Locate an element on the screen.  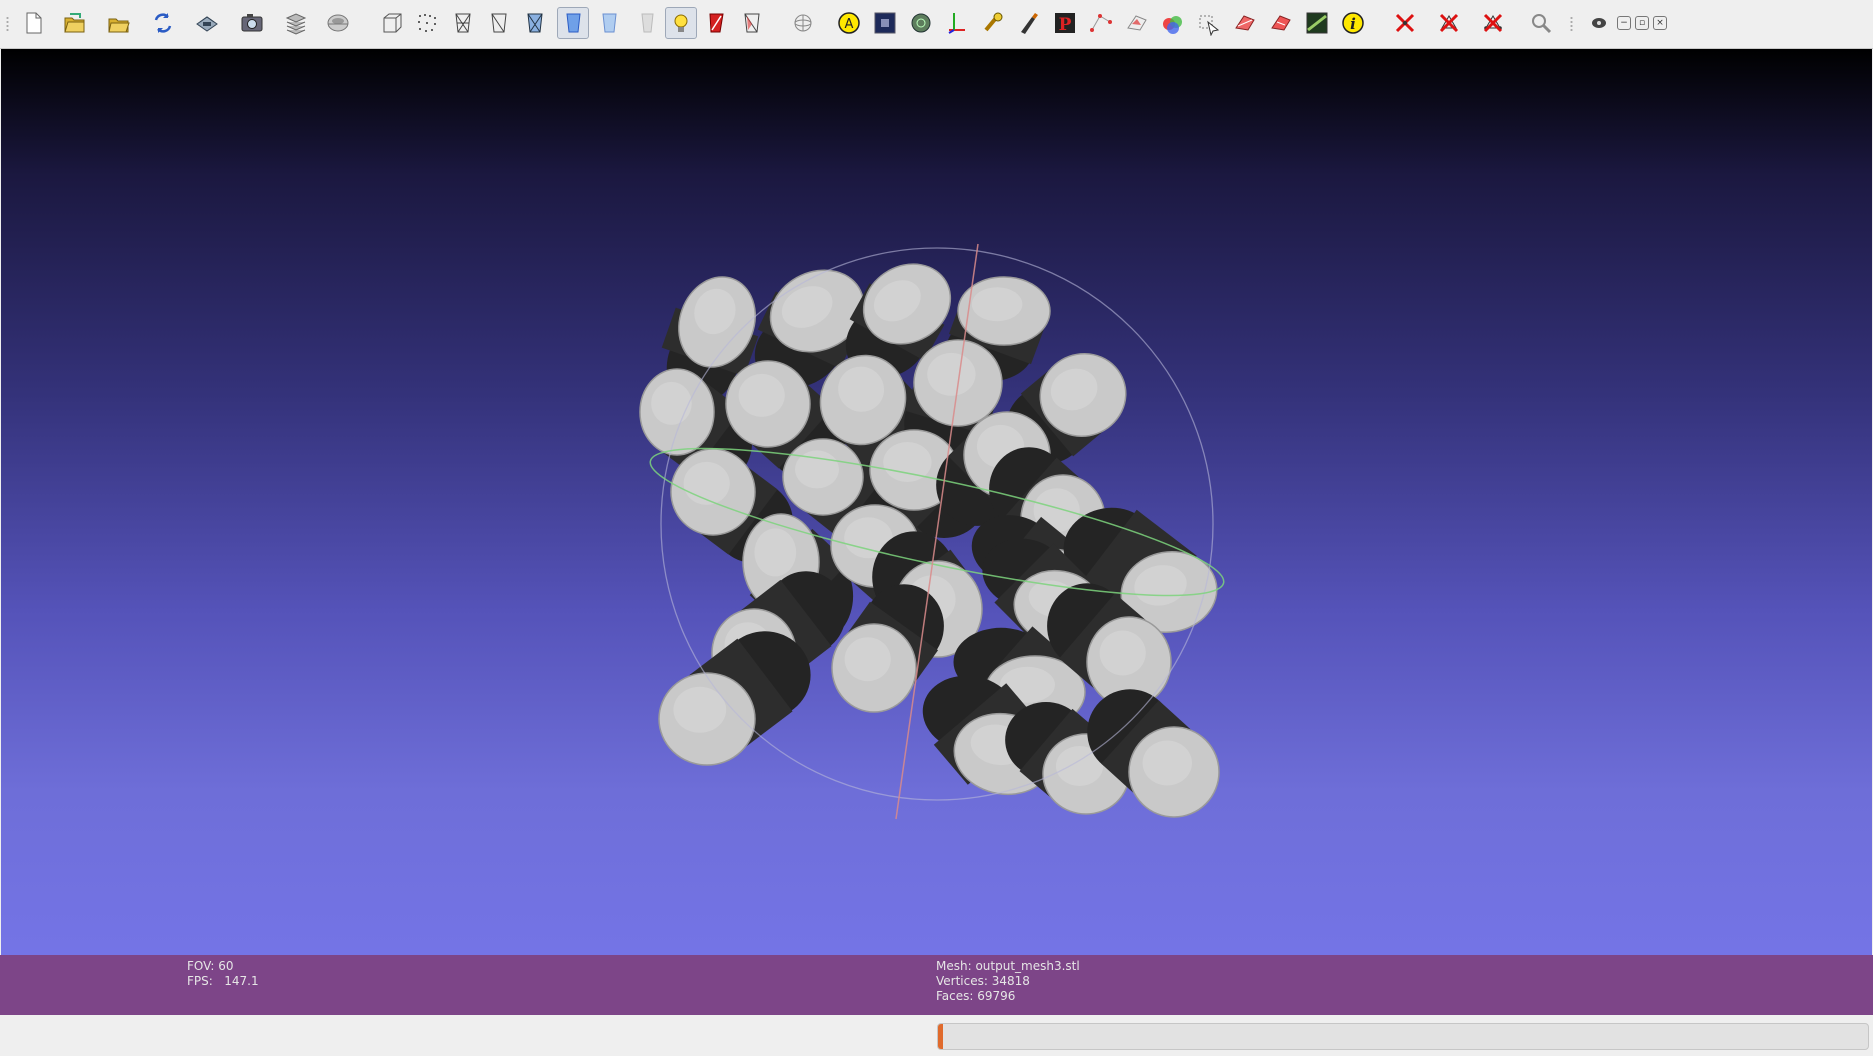
lighting-button is located at coordinates (681, 23).